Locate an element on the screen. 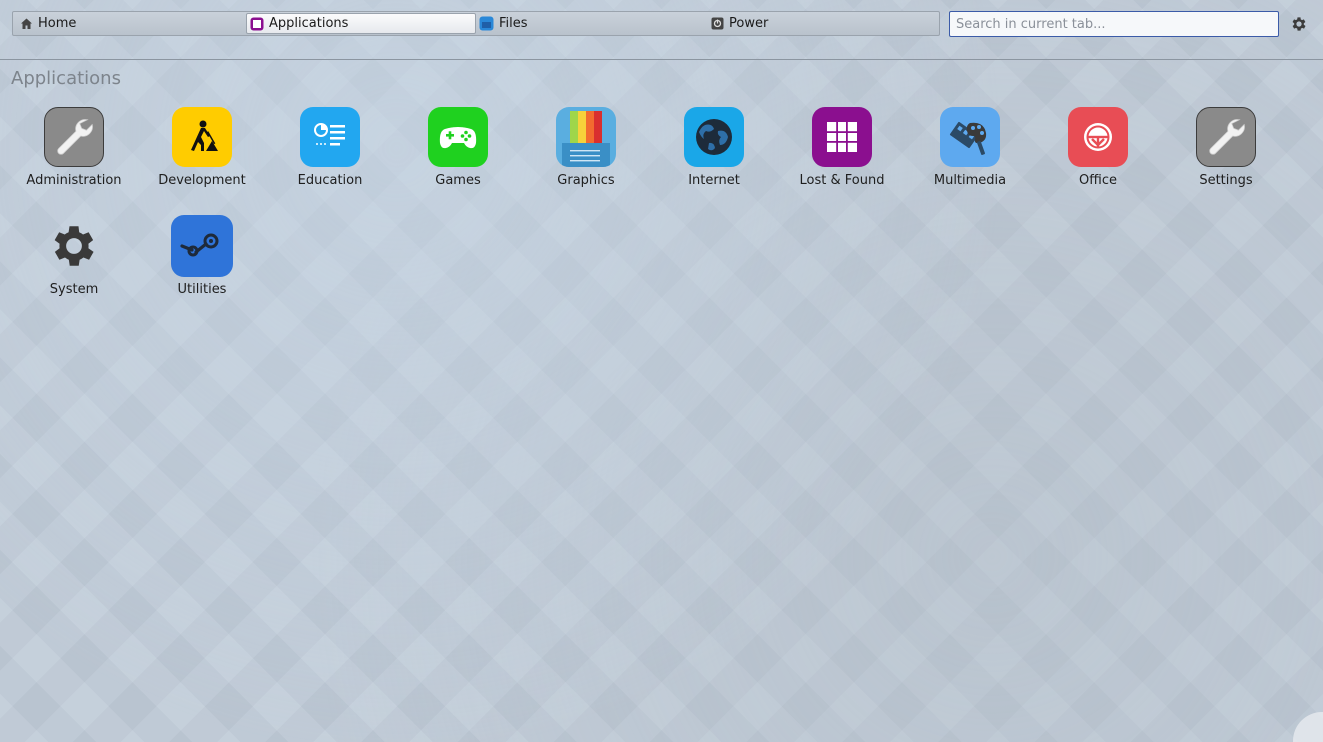  tab-home: Home is located at coordinates (133, 23).